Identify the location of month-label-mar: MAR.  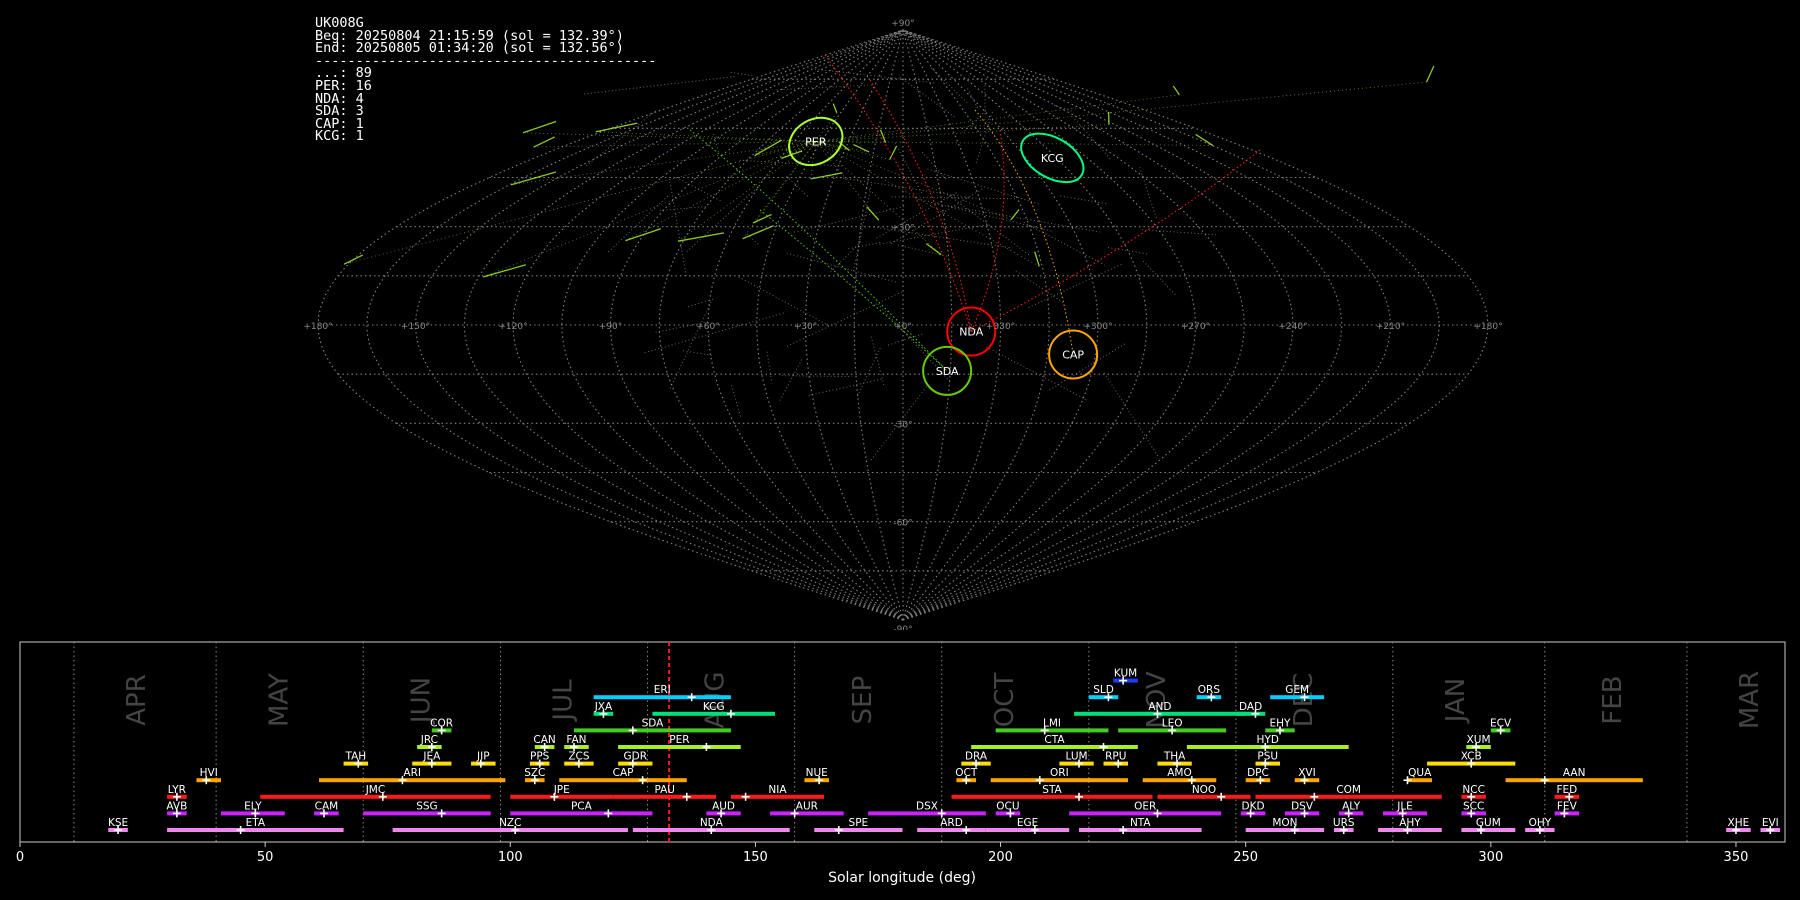
(1750, 700).